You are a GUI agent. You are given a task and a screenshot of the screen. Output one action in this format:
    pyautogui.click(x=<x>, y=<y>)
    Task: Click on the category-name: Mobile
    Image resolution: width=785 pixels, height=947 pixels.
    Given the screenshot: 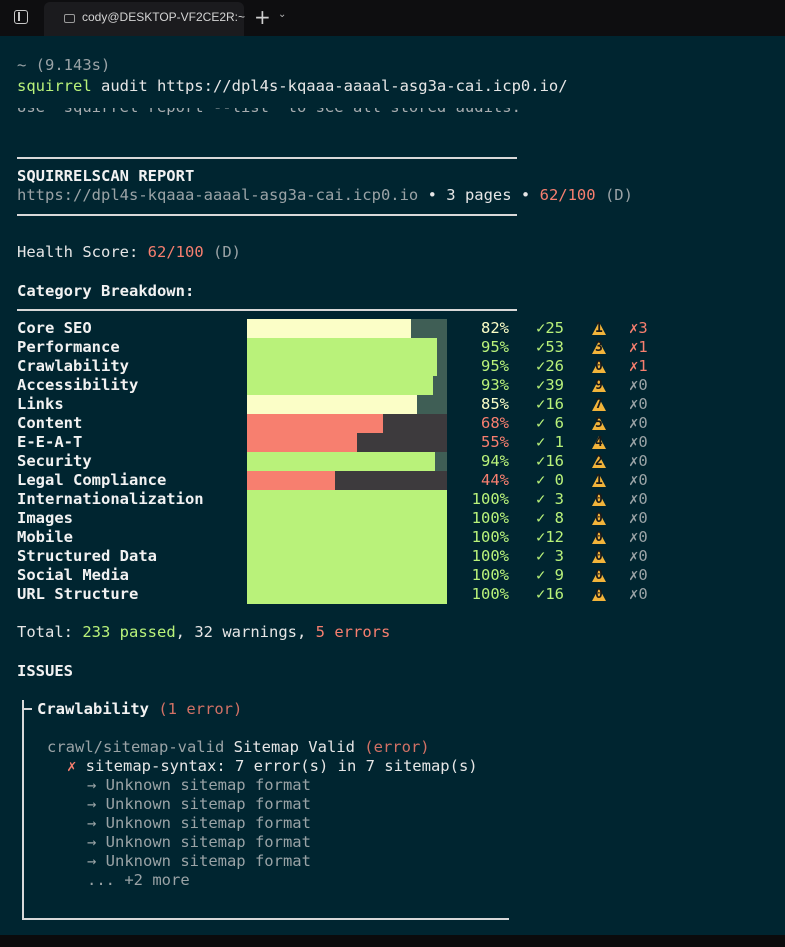 What is the action you would take?
    pyautogui.click(x=45, y=537)
    